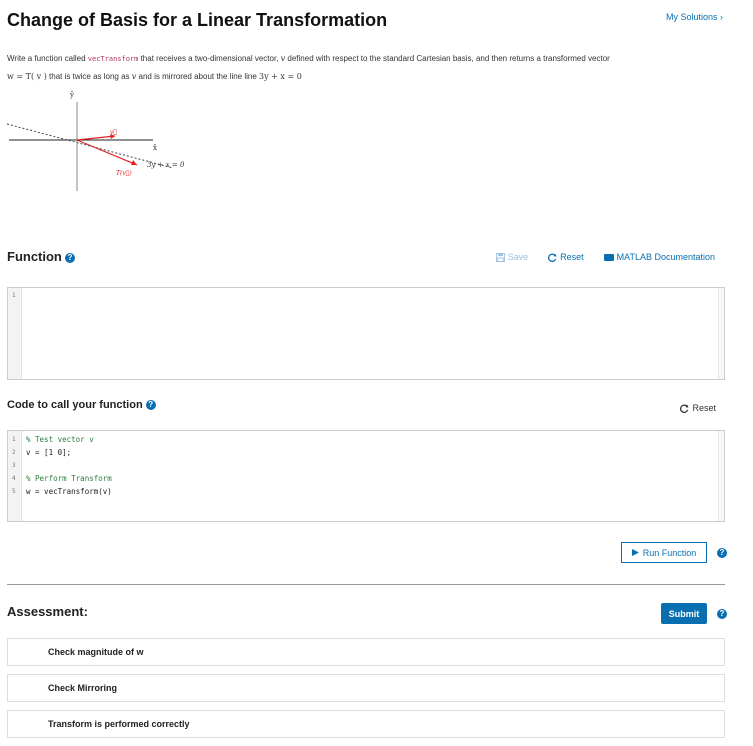 The height and width of the screenshot is (746, 753). What do you see at coordinates (608, 257) in the screenshot?
I see `documentation-icon` at bounding box center [608, 257].